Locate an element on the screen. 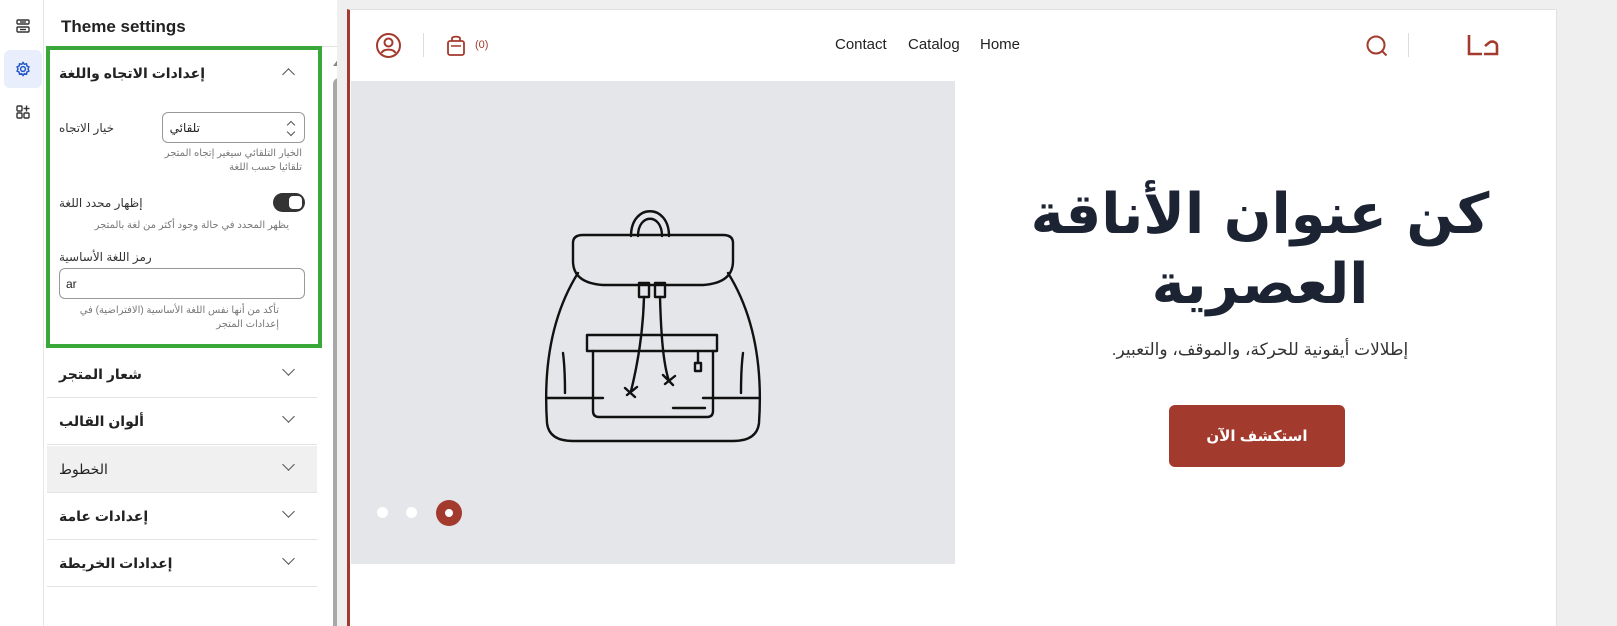  explore-now-button: استكشف الآن is located at coordinates (1257, 436).